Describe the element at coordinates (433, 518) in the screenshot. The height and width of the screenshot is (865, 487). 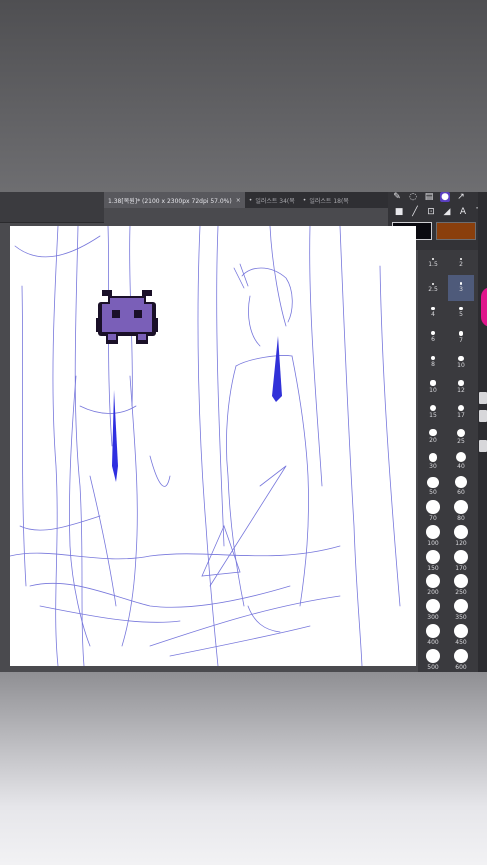
I see `brush-size-label: 70` at that location.